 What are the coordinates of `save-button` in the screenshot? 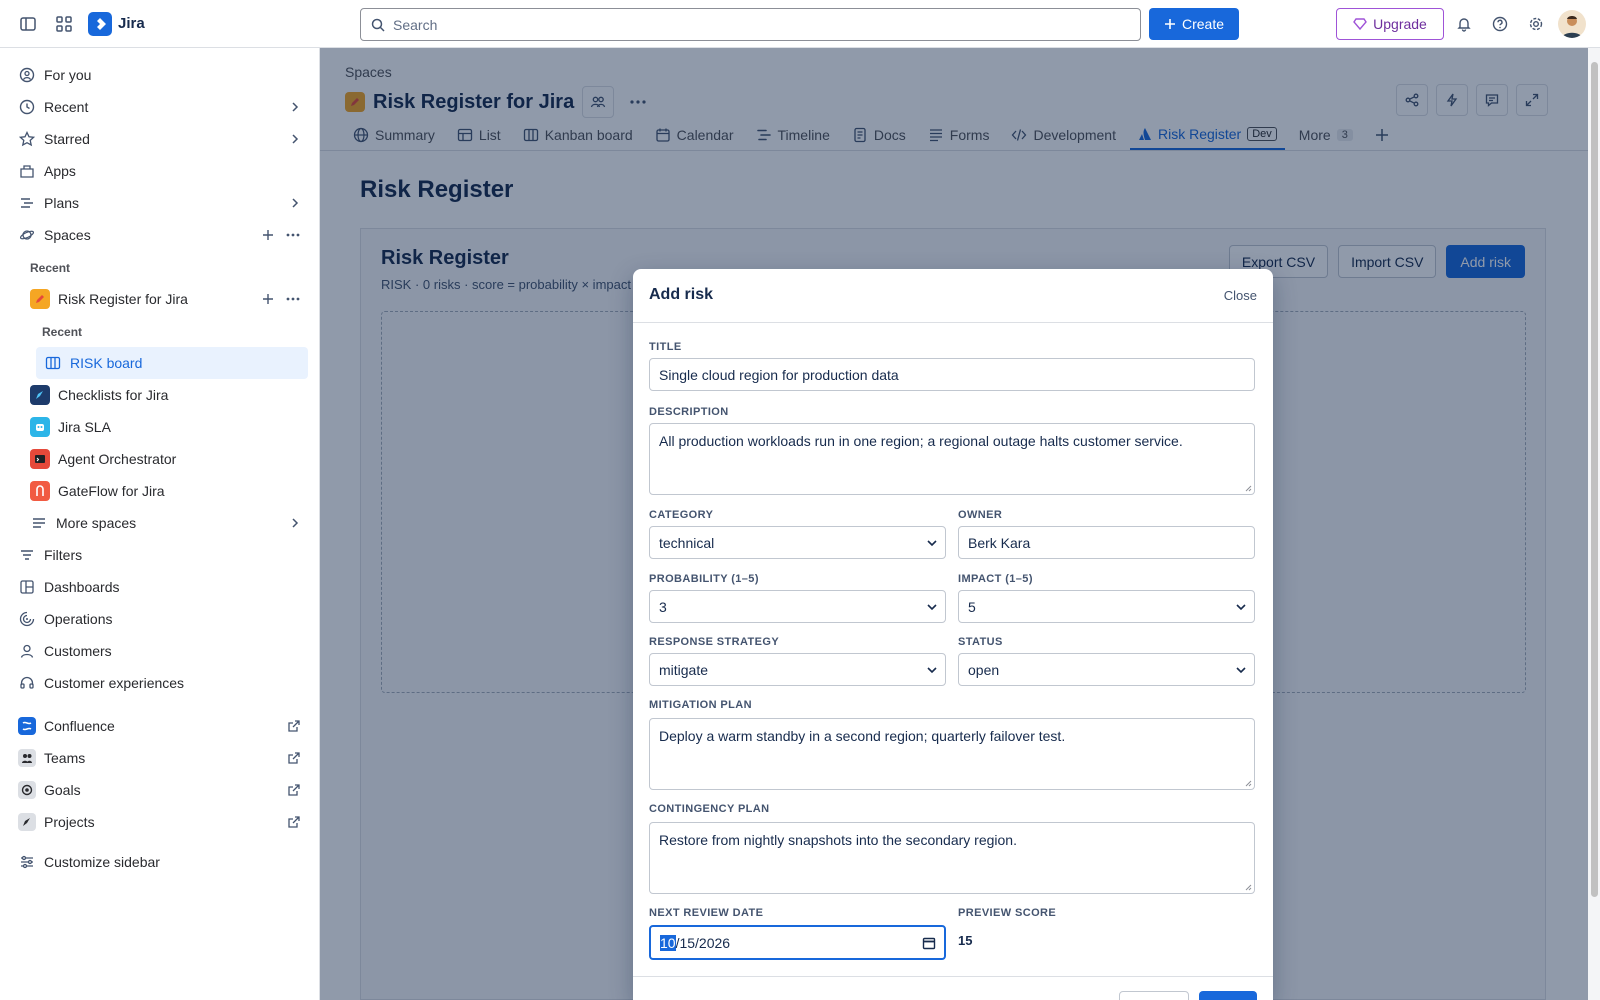 It's located at (1228, 995).